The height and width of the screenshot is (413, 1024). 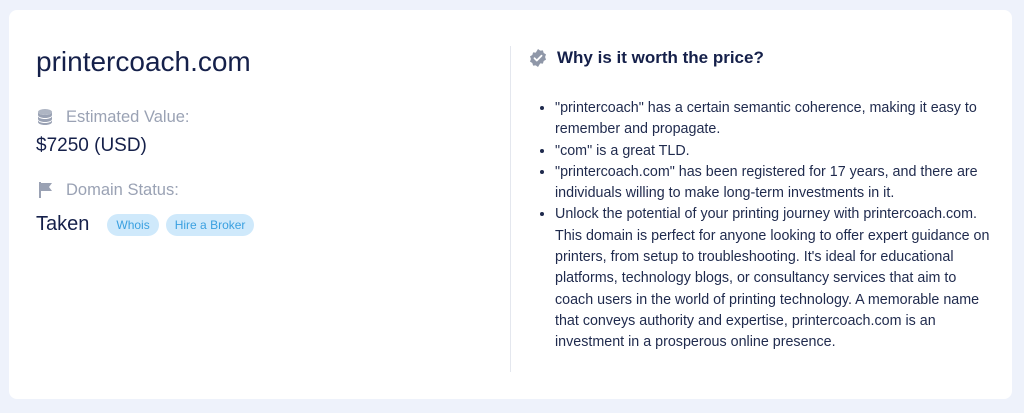 I want to click on whois-button: Whois, so click(x=133, y=224).